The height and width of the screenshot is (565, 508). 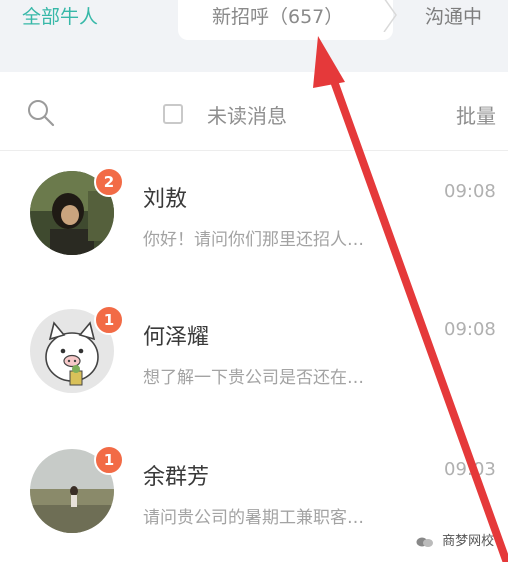 What do you see at coordinates (176, 337) in the screenshot?
I see `contact-name: 何泽耀` at bounding box center [176, 337].